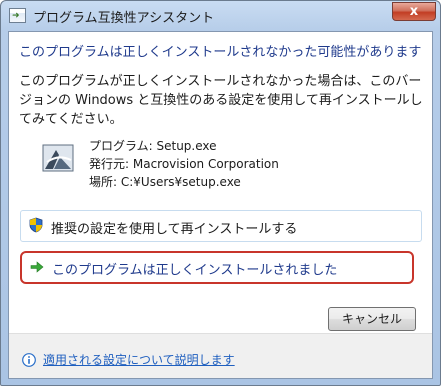  Describe the element at coordinates (174, 229) in the screenshot. I see `reinstall-recommended-label: 推奨の設定を使用して再インストールする` at that location.